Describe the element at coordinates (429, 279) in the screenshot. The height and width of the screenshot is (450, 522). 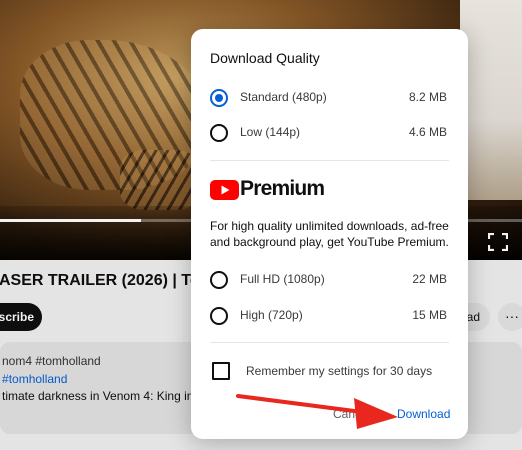
I see `option-size: 22 MB` at that location.